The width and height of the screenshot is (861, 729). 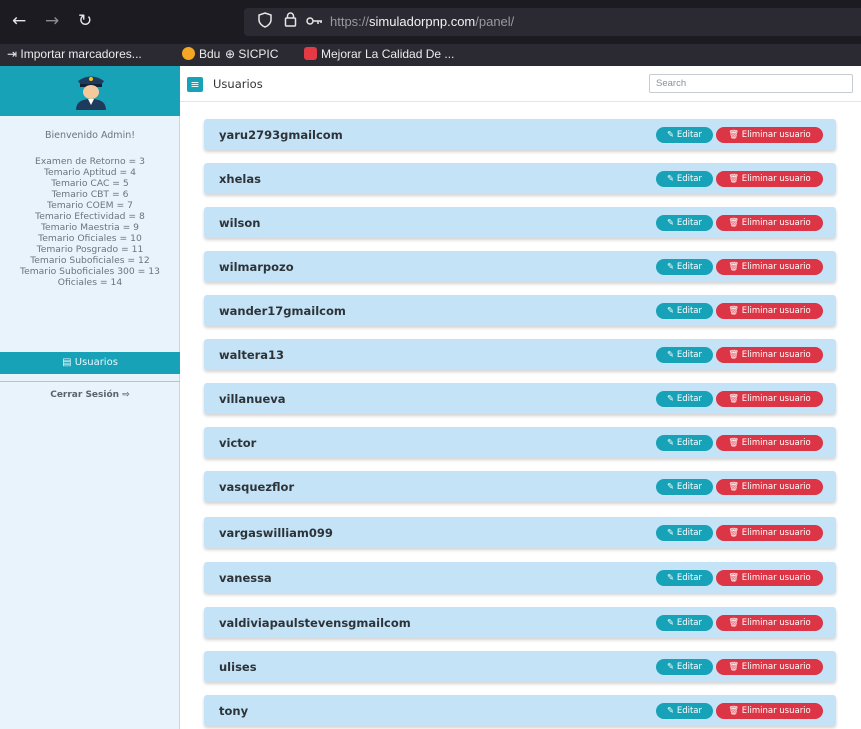 I want to click on hamburger-icon: ≡, so click(x=195, y=84).